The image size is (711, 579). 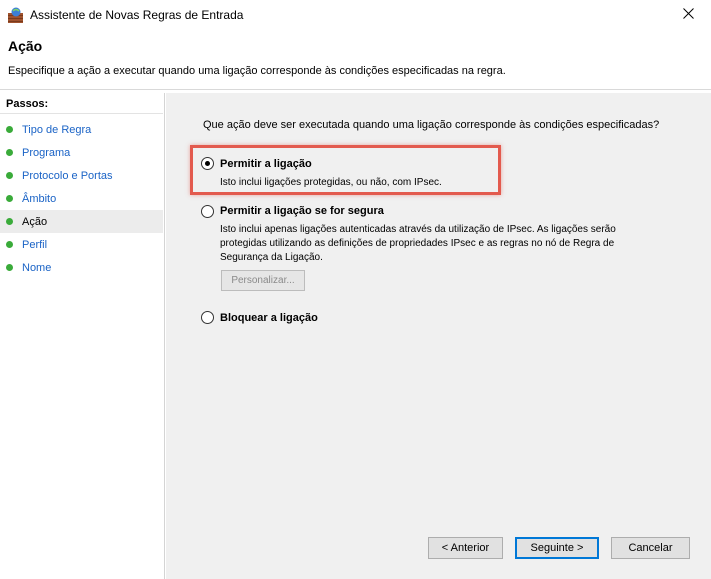 What do you see at coordinates (81, 198) in the screenshot?
I see `sidebar-item-ambito: Âmbito` at bounding box center [81, 198].